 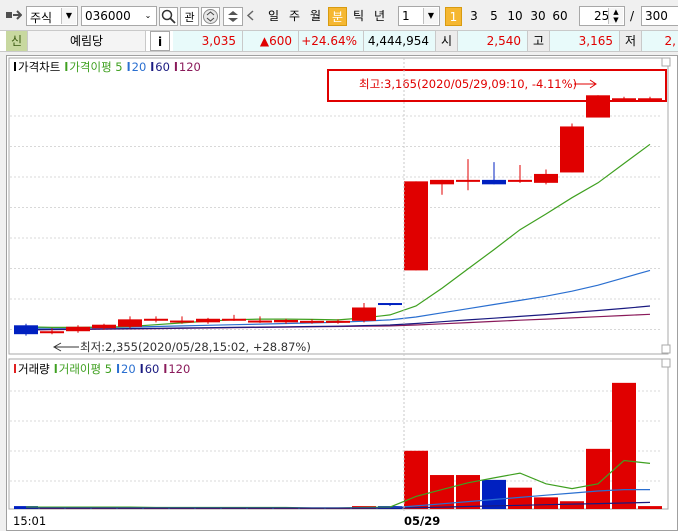 What do you see at coordinates (379, 16) in the screenshot?
I see `period-year: 년` at bounding box center [379, 16].